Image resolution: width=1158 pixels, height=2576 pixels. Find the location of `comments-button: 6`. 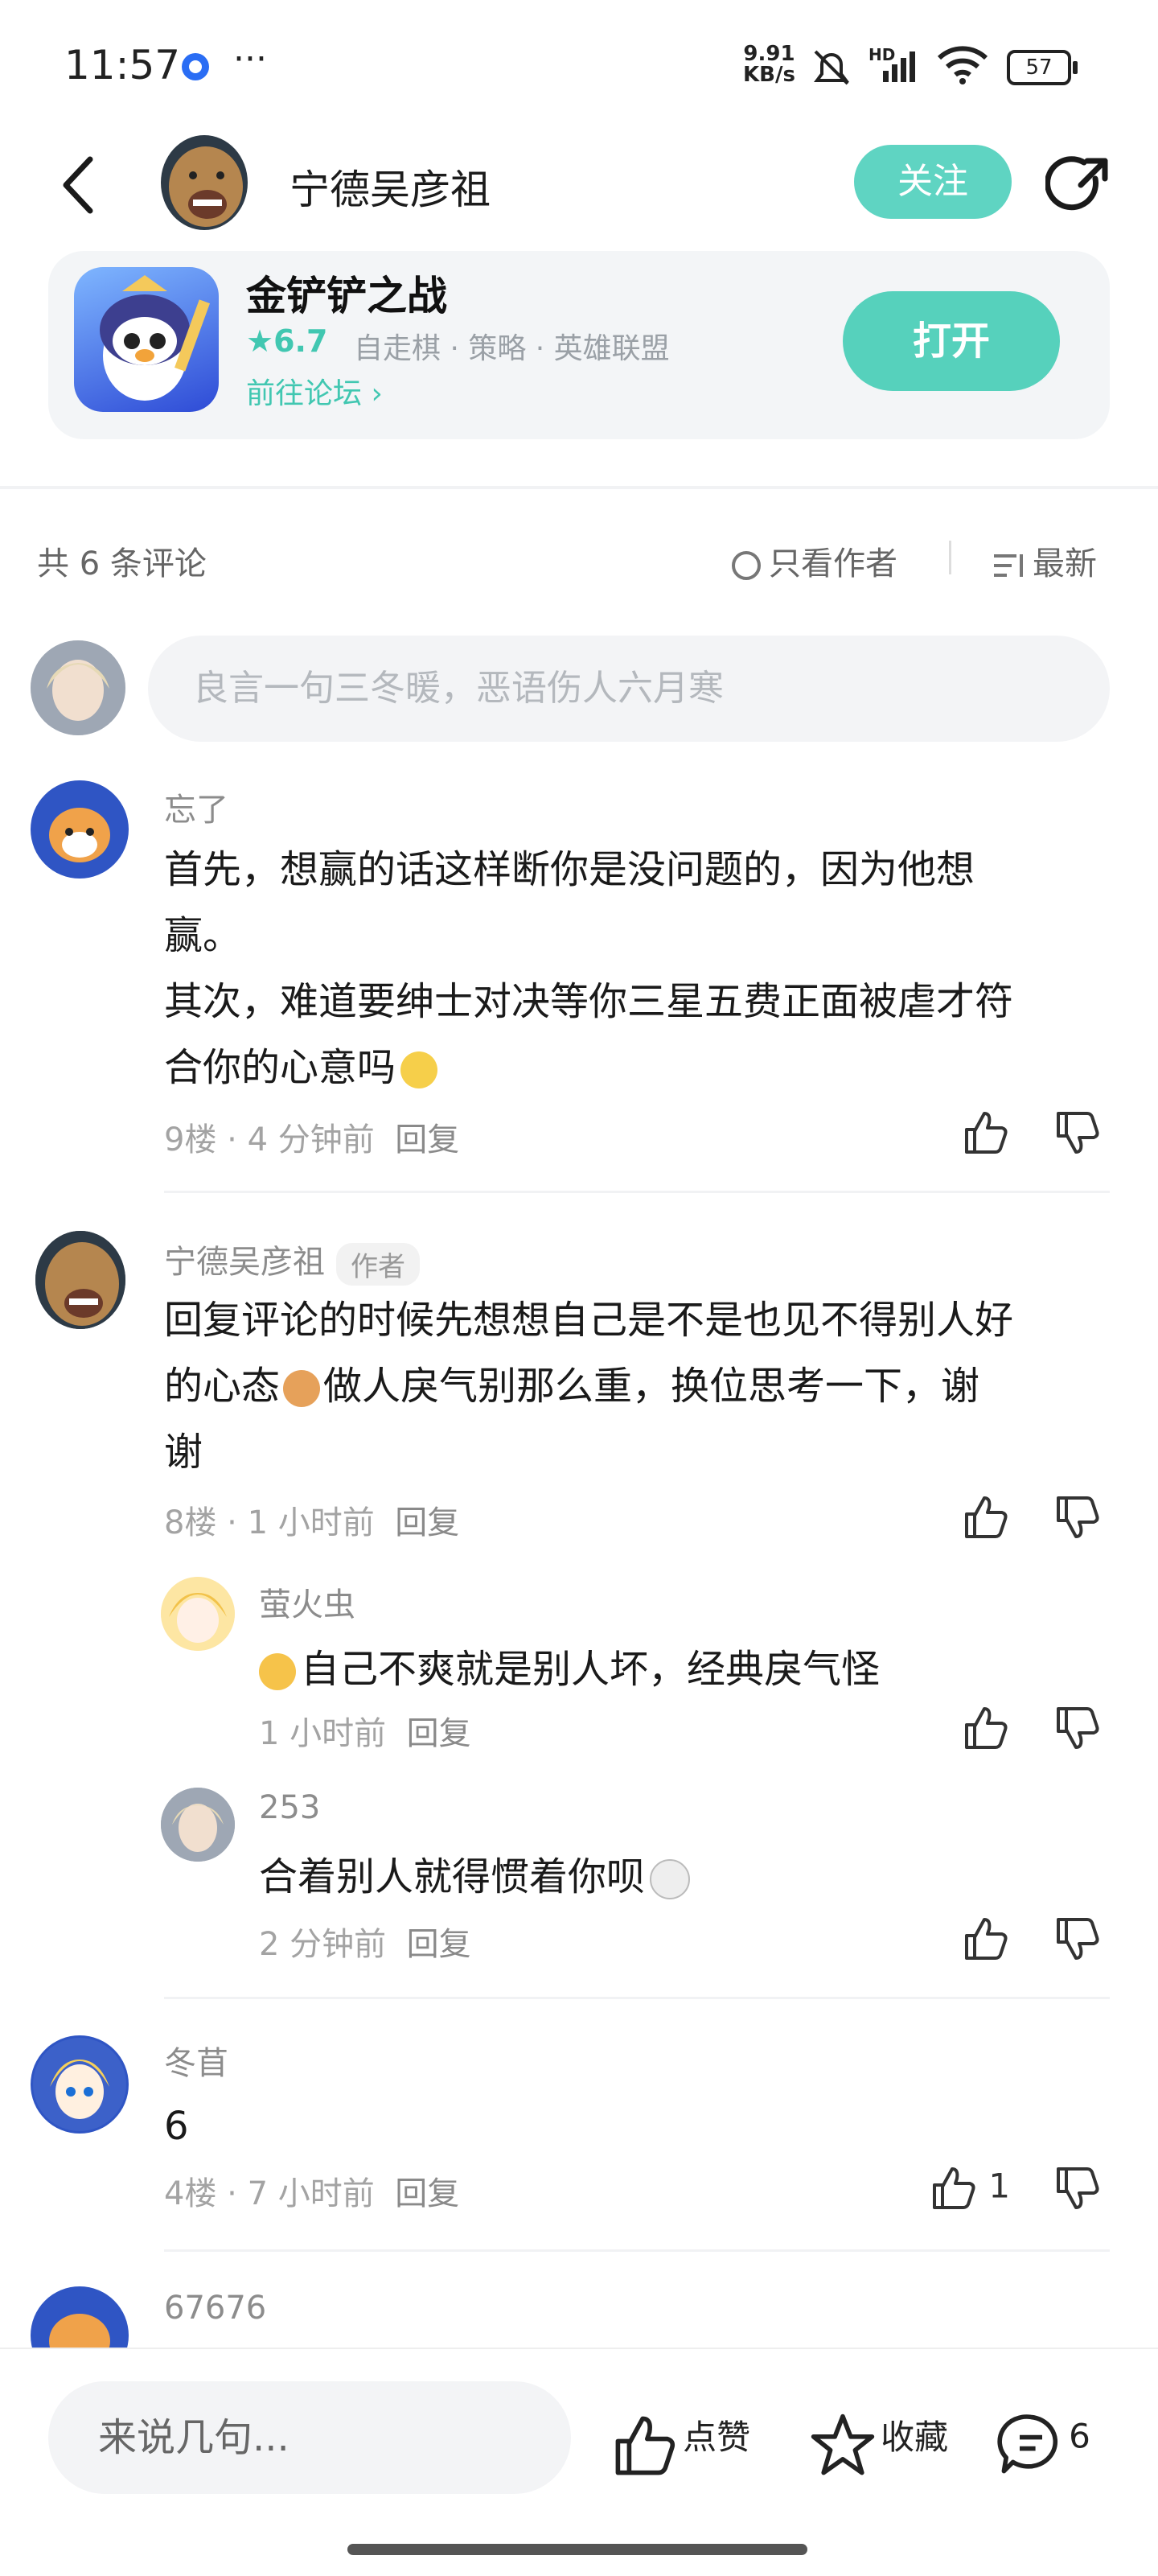

comments-button: 6 is located at coordinates (1043, 2444).